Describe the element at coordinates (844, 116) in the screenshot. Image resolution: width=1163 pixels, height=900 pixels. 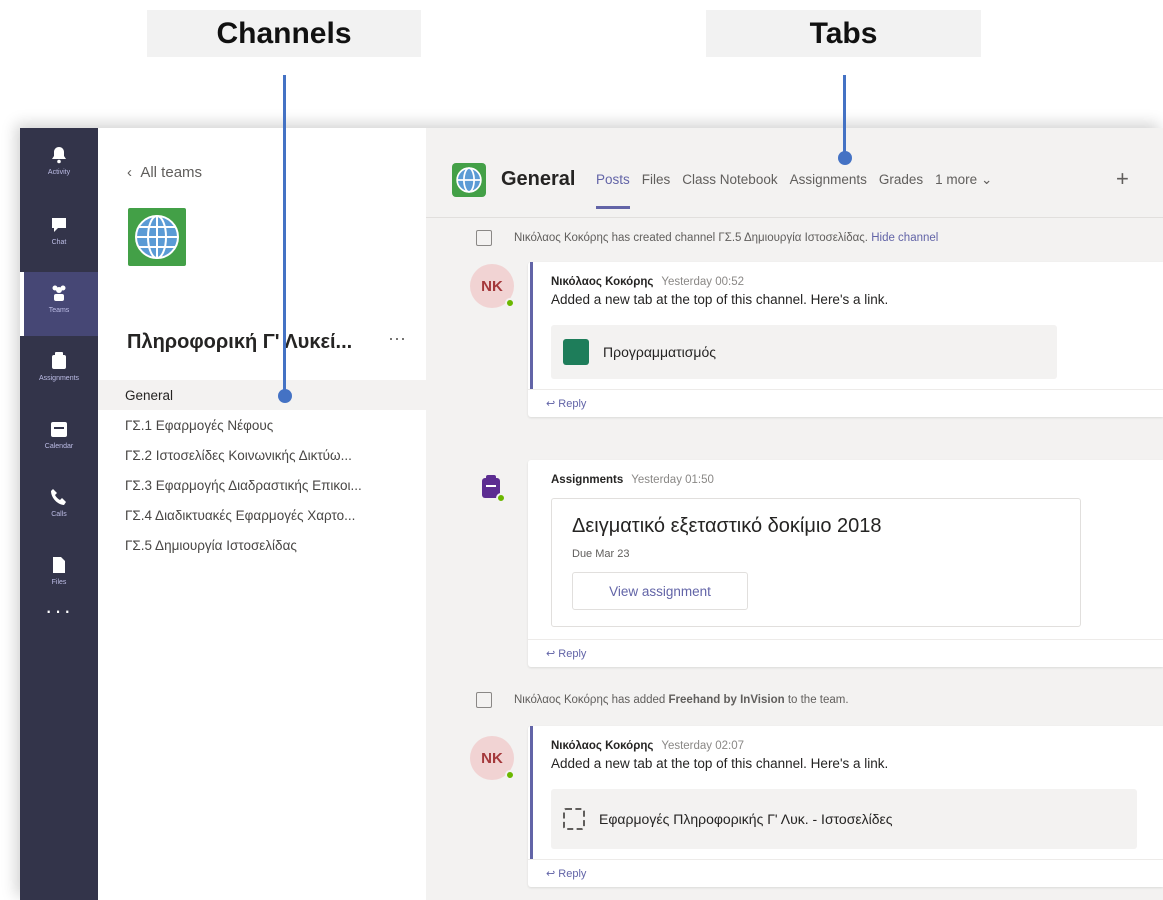
I see `tabs-pointer-line` at that location.